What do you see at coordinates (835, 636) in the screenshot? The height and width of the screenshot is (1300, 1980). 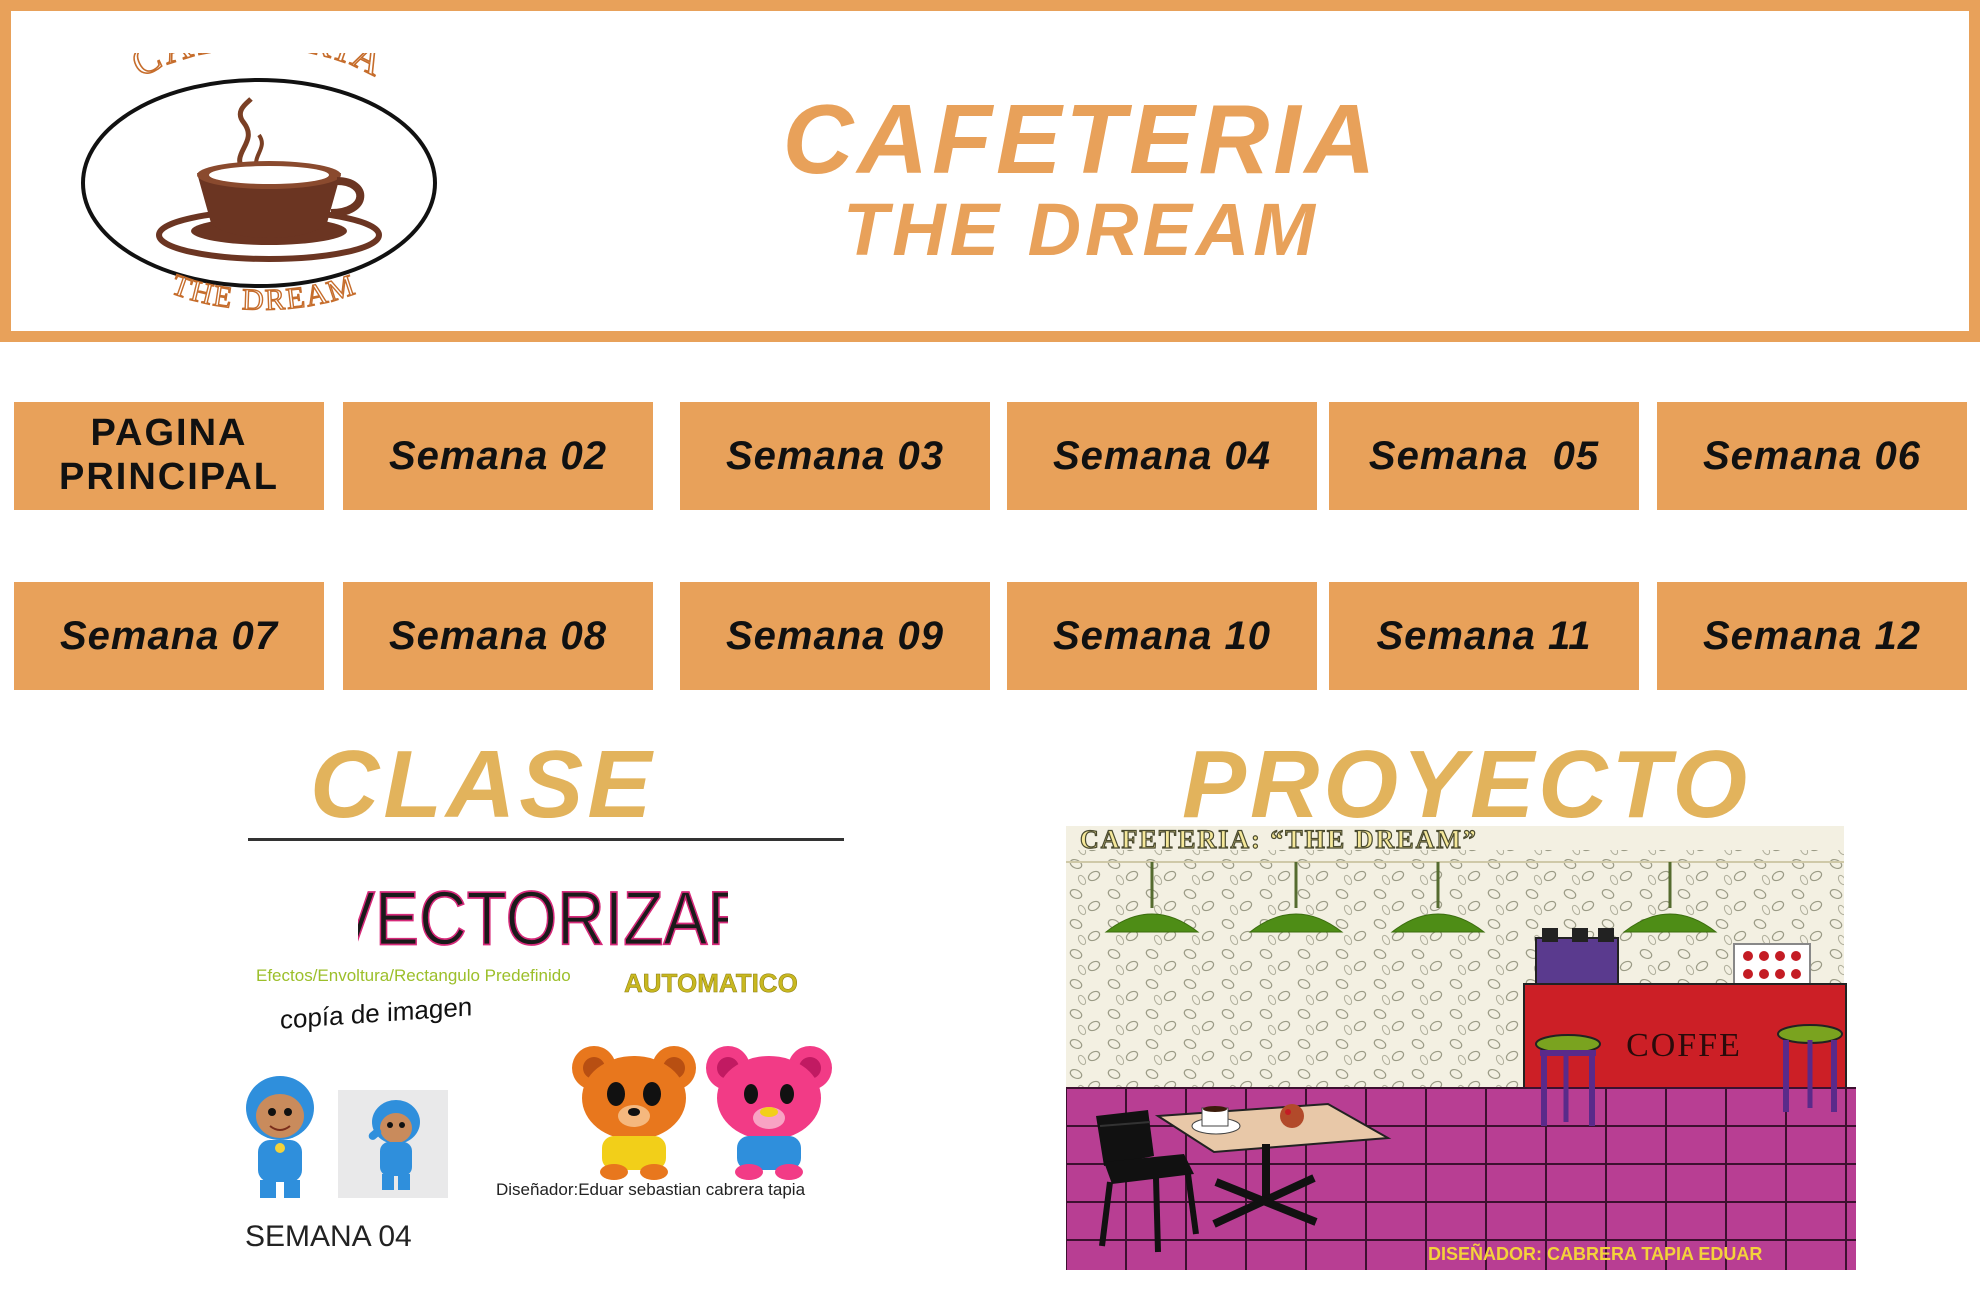 I see `nav-semana-09: Semana 09` at bounding box center [835, 636].